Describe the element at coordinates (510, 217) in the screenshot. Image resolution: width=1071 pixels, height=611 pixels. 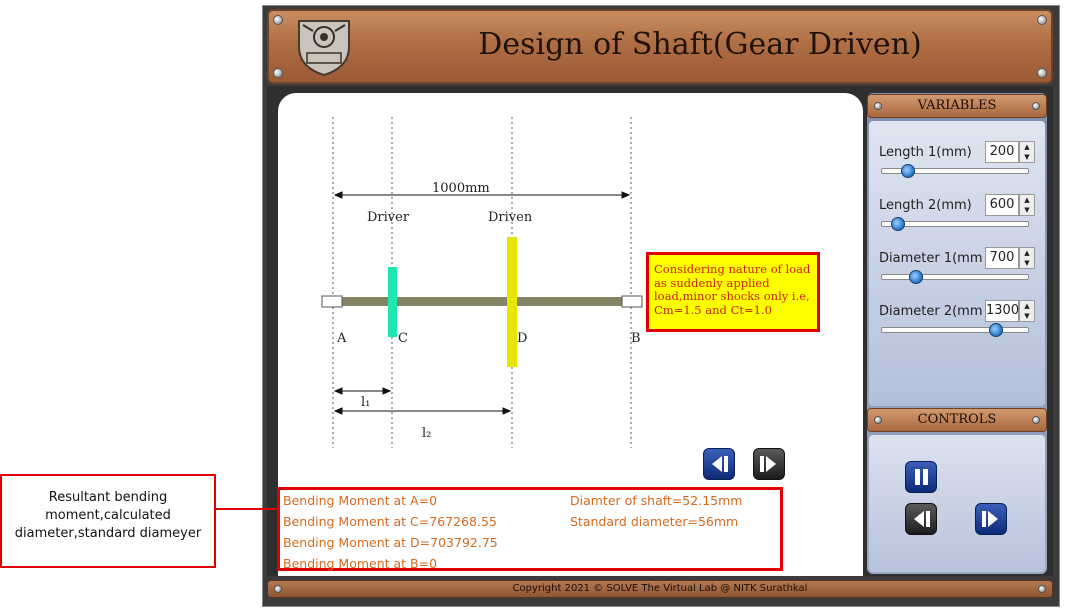
I see `driven-label: Driven` at that location.